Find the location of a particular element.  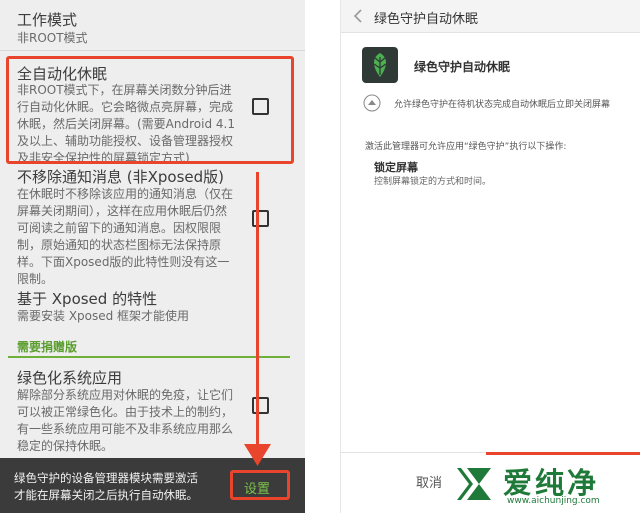

allow-description: 允许绿色守护在待机状态完成自动休眠后立即关闭屏幕 is located at coordinates (502, 105).